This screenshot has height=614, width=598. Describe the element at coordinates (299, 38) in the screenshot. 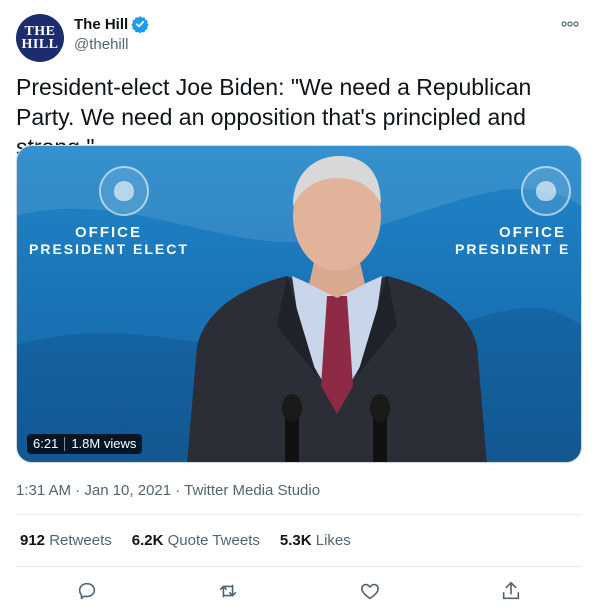

I see `tweet-header: THE HILL The Hill @thehill` at that location.